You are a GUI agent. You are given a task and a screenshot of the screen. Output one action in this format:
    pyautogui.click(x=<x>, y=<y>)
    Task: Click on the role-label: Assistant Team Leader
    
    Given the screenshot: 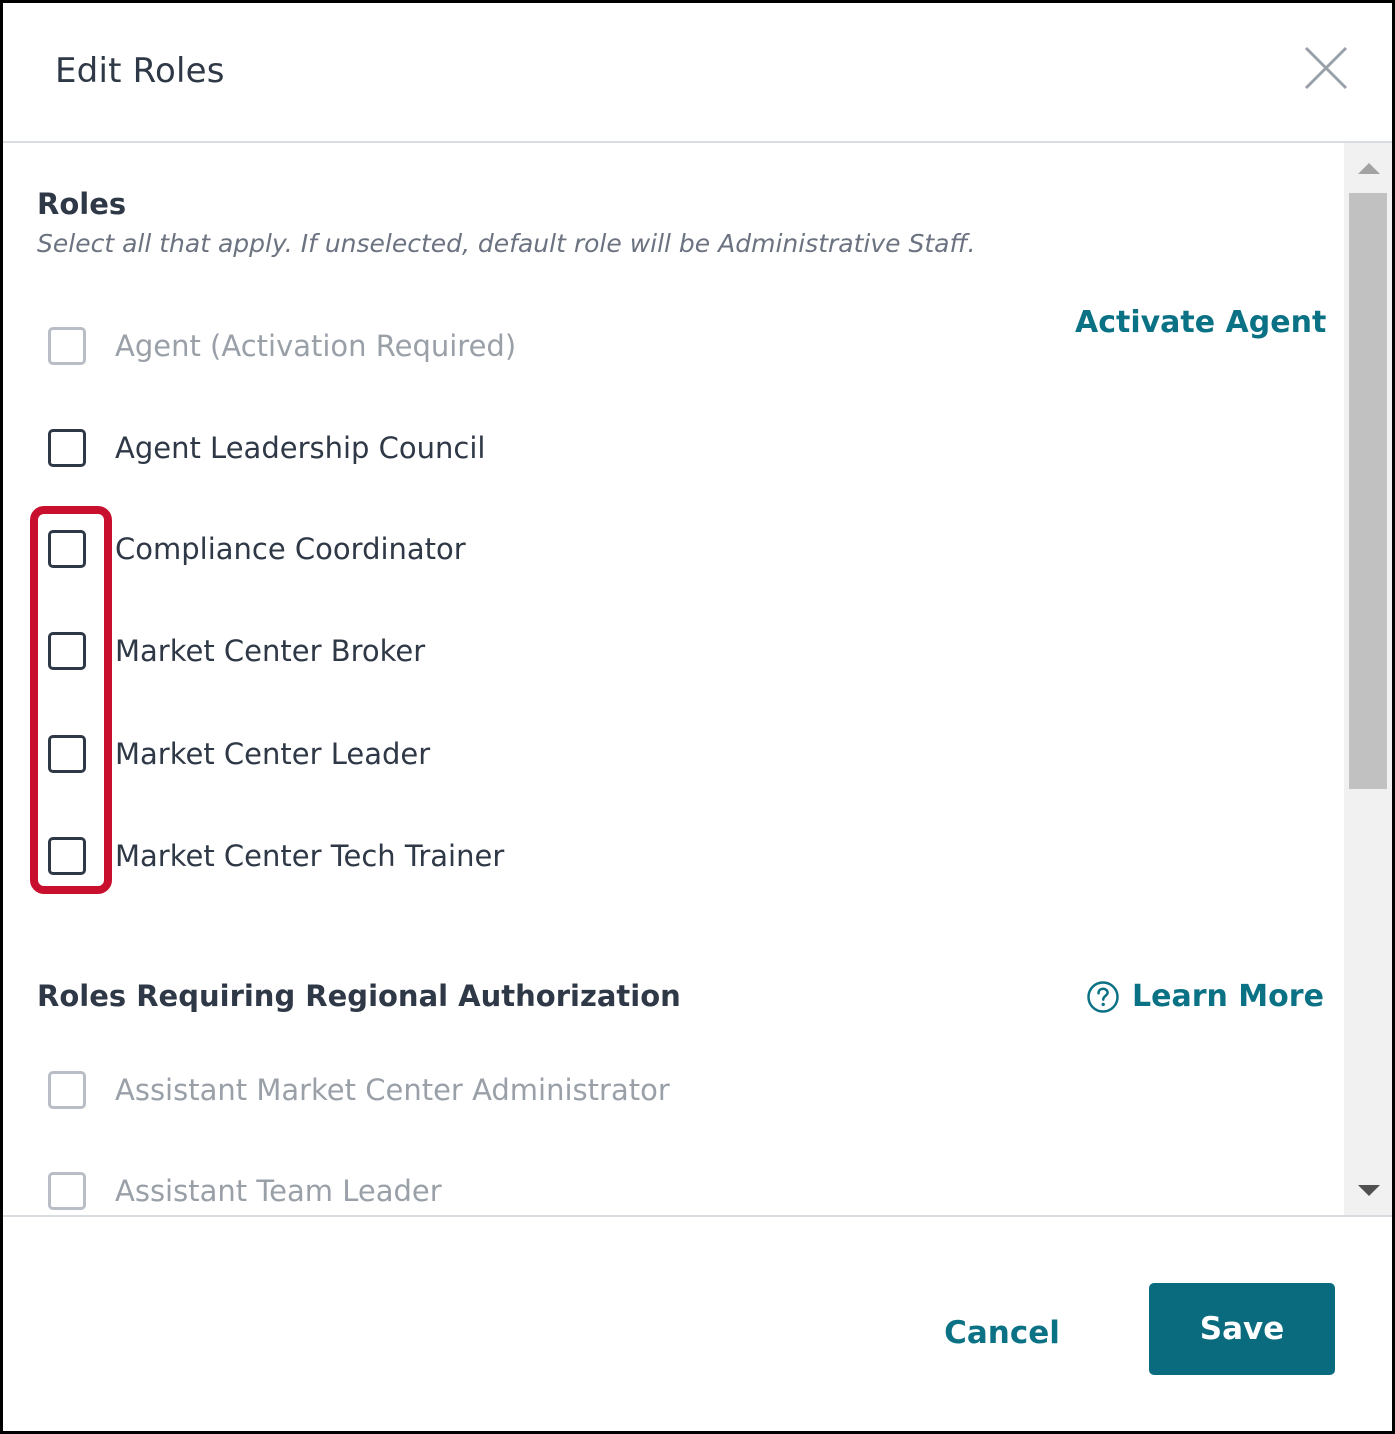 What is the action you would take?
    pyautogui.click(x=278, y=1191)
    